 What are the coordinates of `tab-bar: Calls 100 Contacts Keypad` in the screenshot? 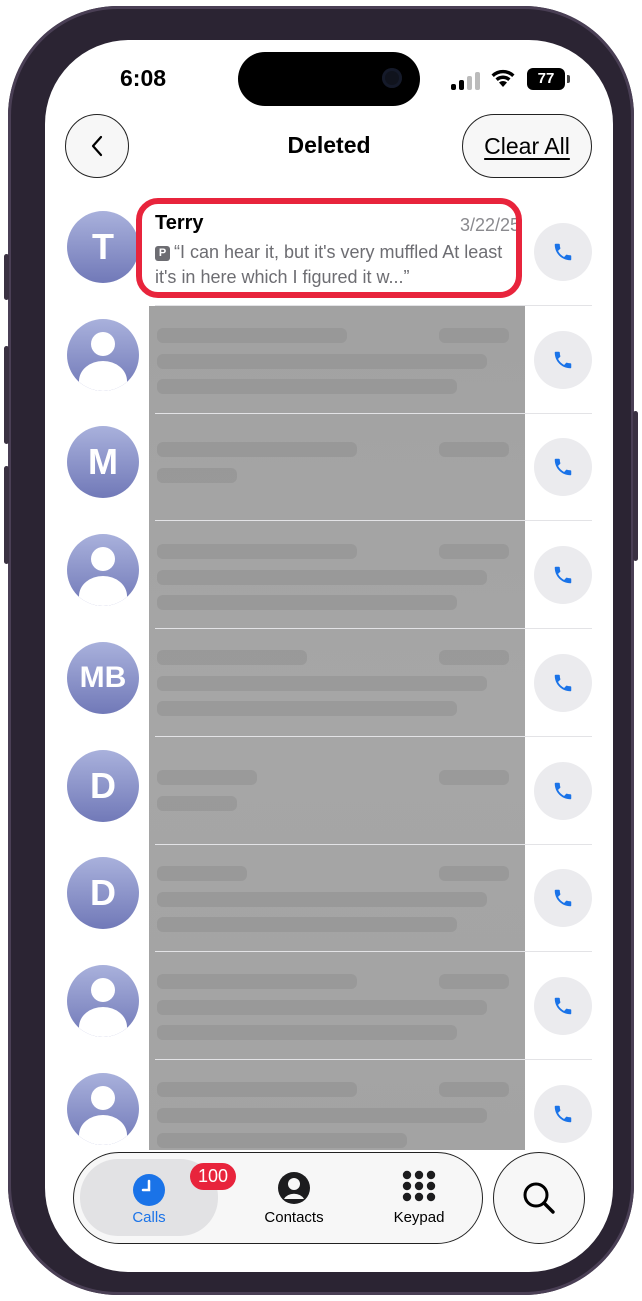 It's located at (278, 1198).